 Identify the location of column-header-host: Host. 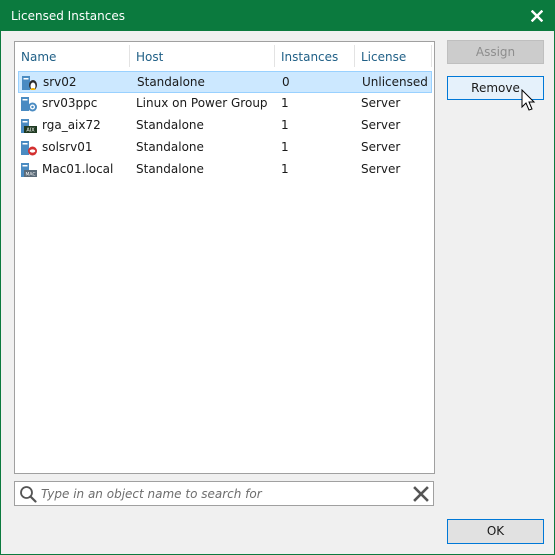
(202, 57).